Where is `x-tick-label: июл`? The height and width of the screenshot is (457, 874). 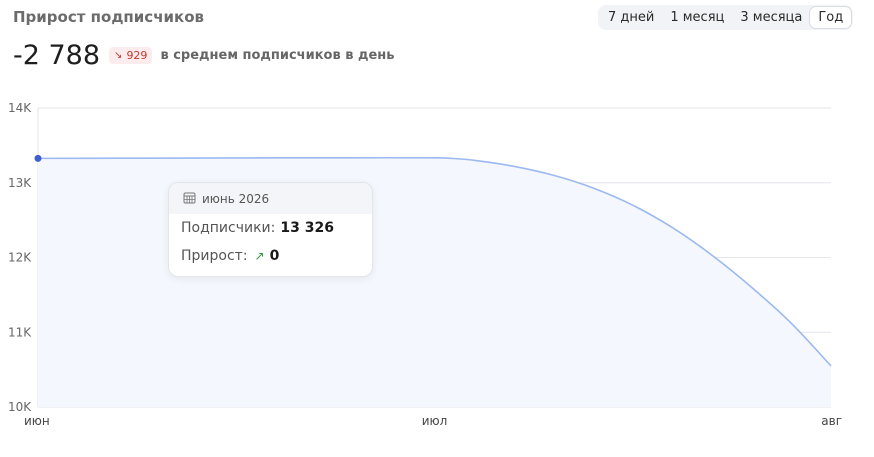
x-tick-label: июл is located at coordinates (435, 421).